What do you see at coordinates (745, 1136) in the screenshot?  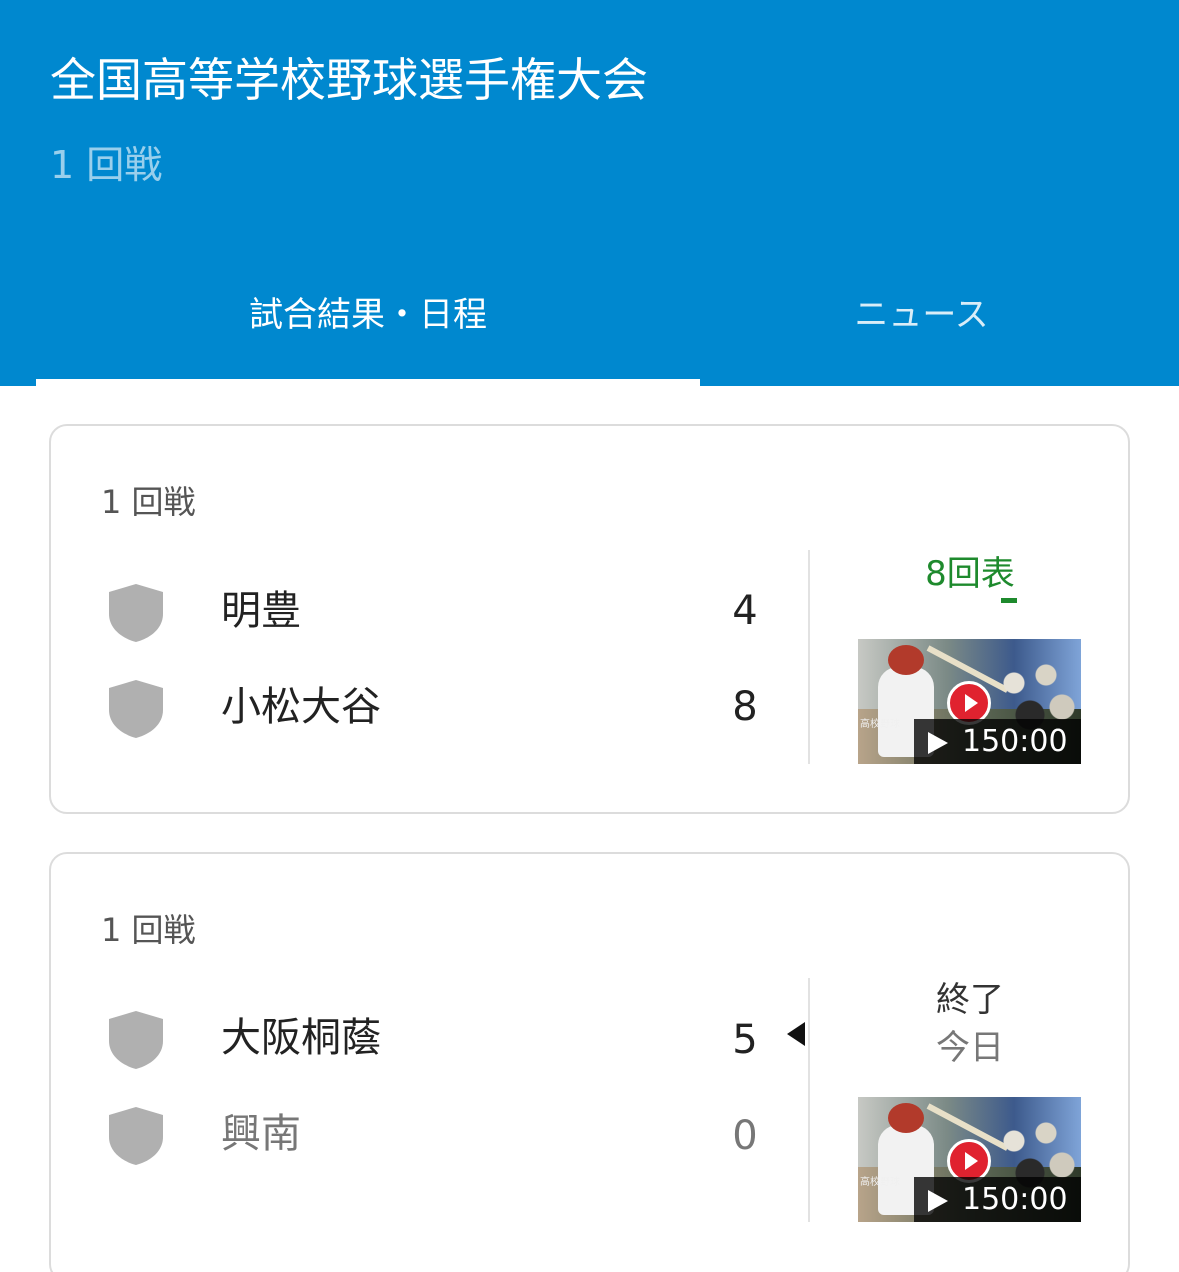 I see `team-score: 0` at bounding box center [745, 1136].